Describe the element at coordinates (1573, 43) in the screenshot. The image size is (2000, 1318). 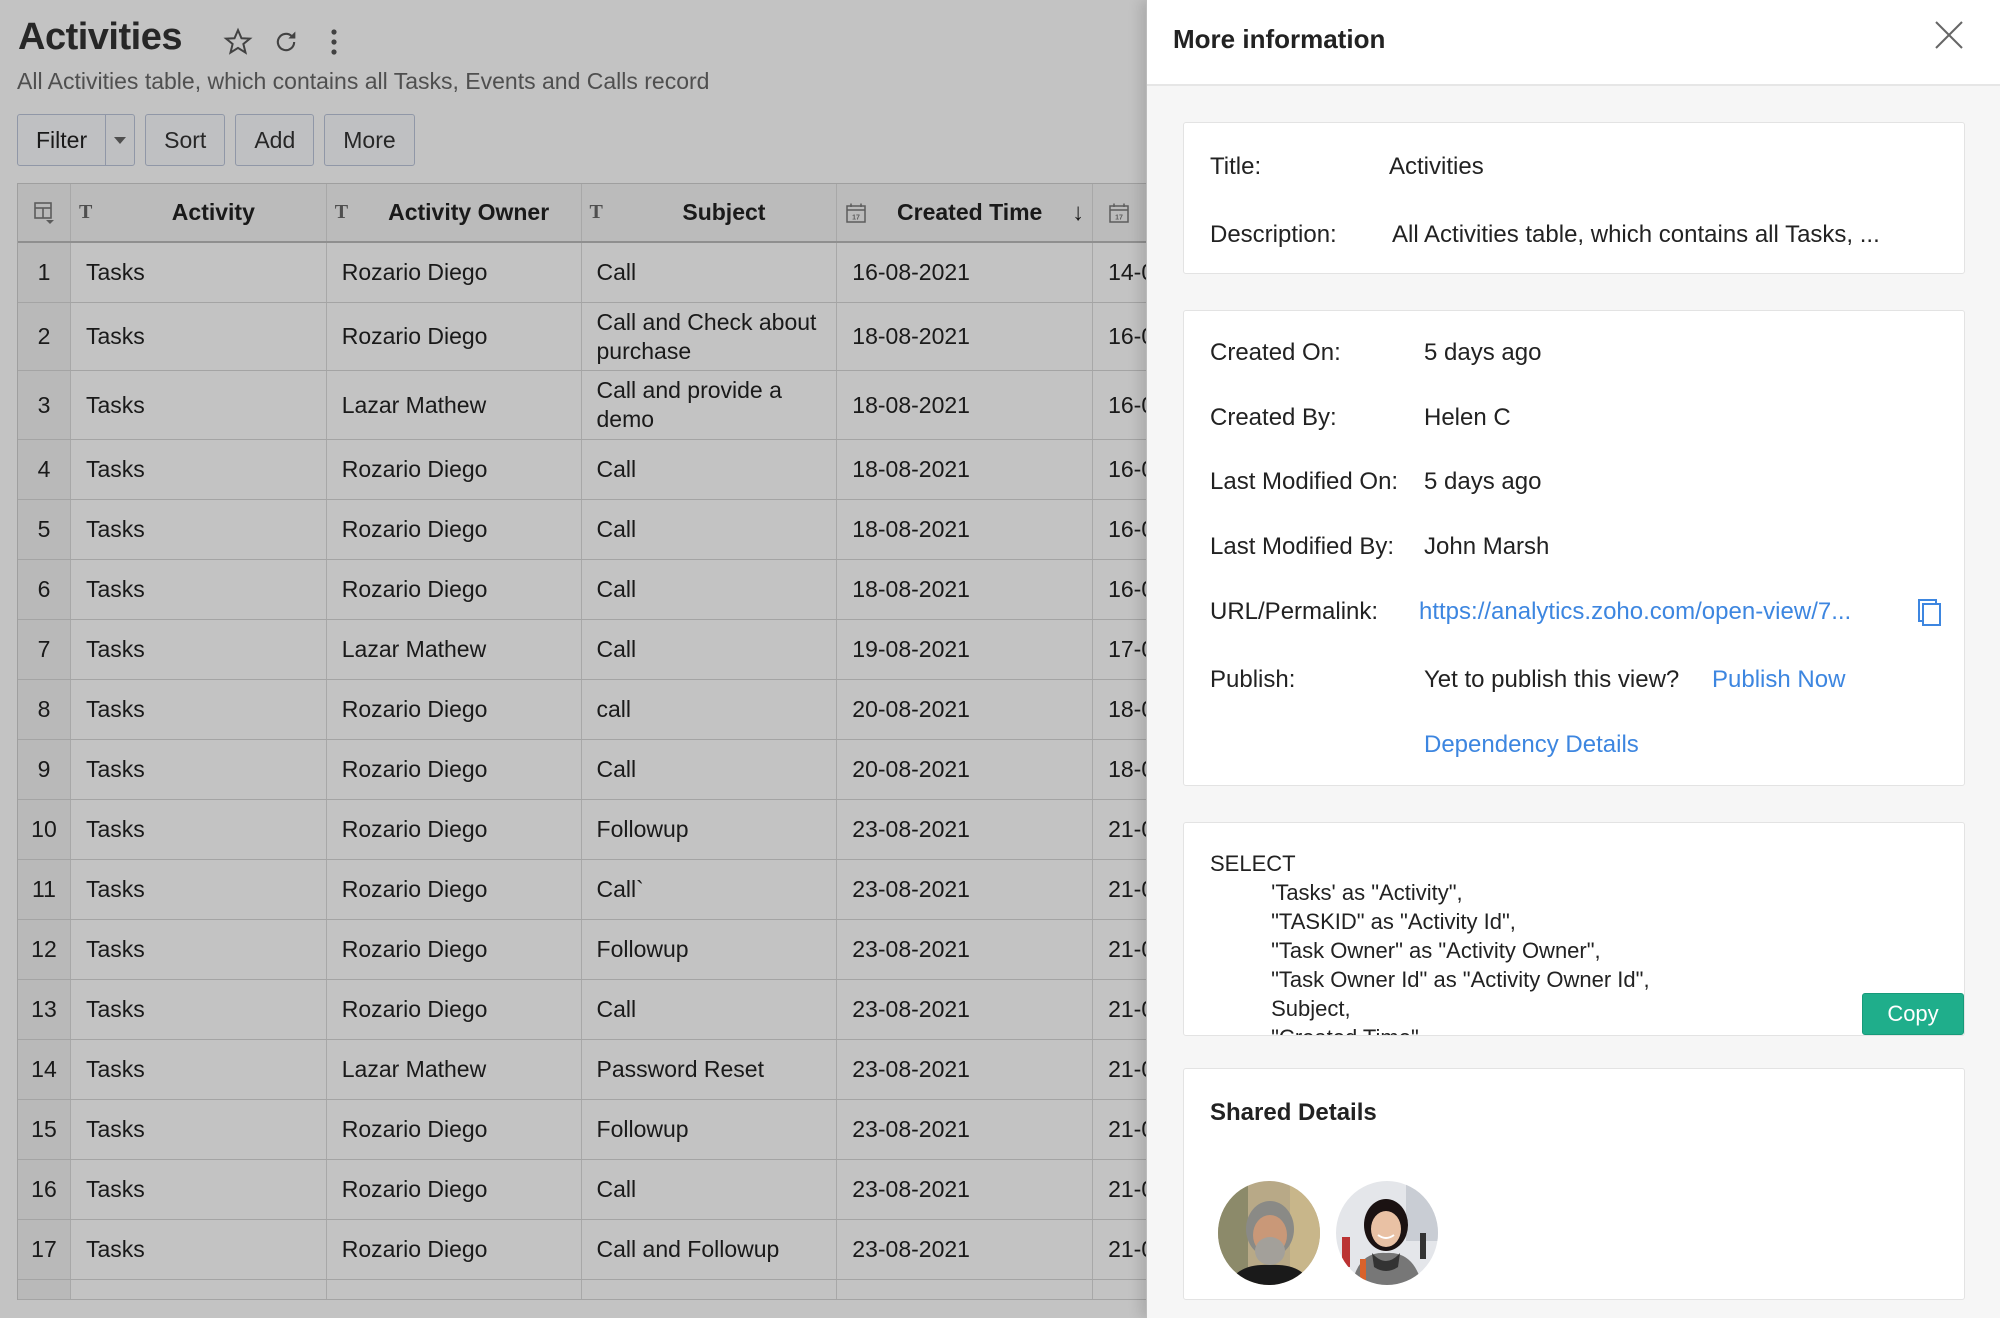
I see `panel-header: More information` at that location.